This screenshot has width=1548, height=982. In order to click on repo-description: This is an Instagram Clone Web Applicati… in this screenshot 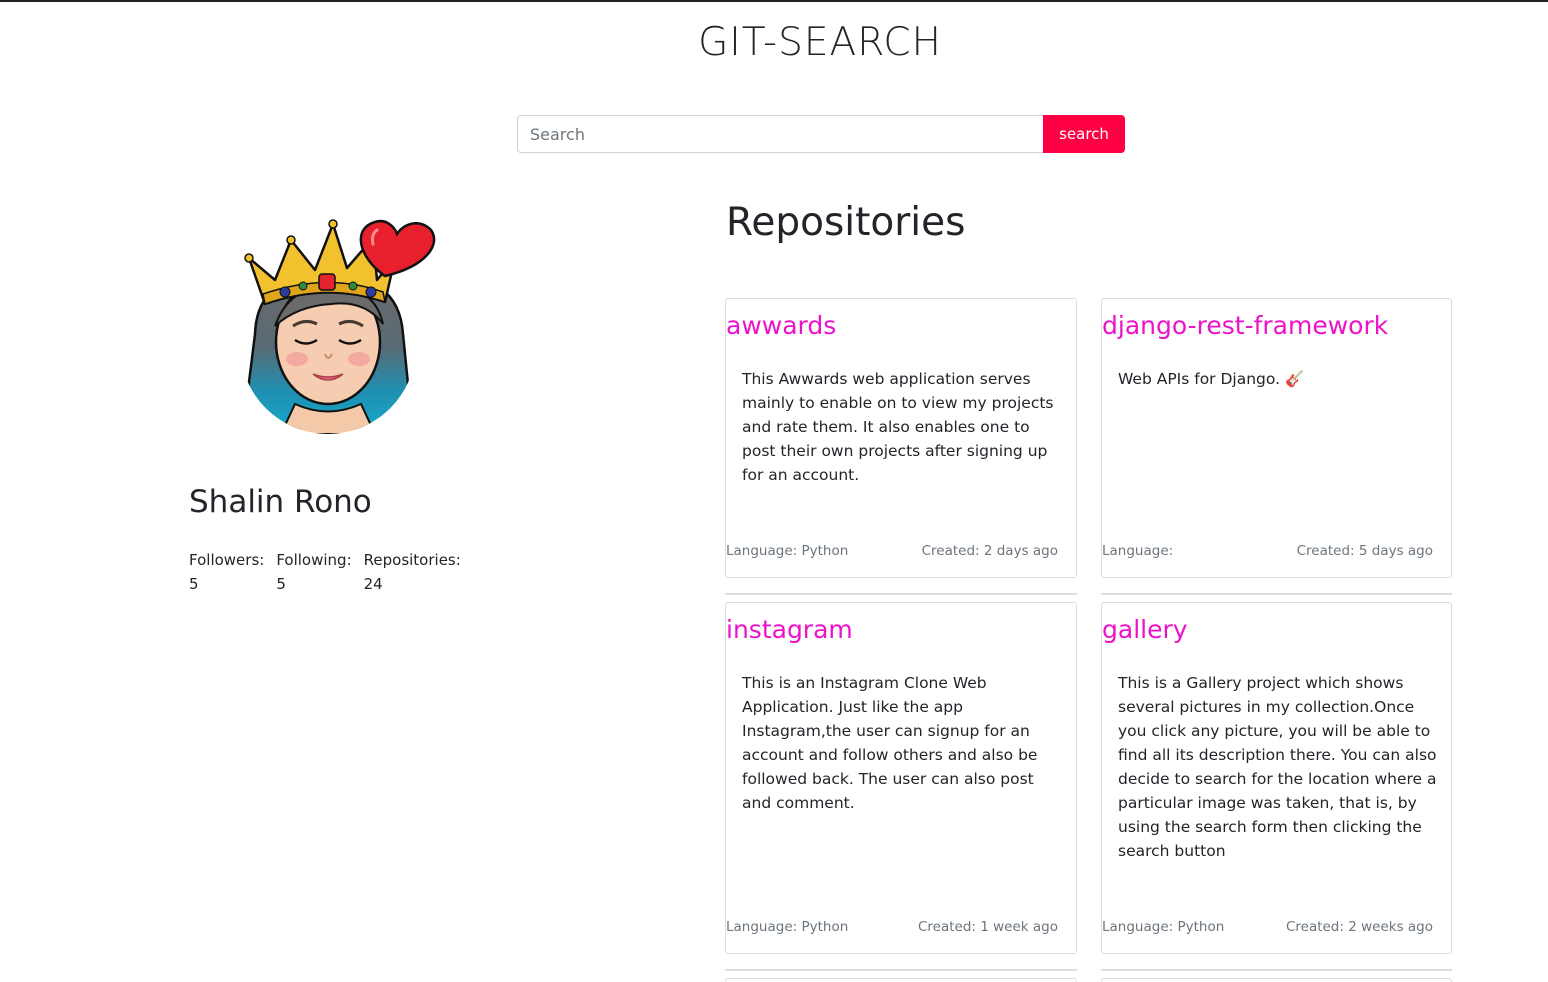, I will do `click(890, 743)`.